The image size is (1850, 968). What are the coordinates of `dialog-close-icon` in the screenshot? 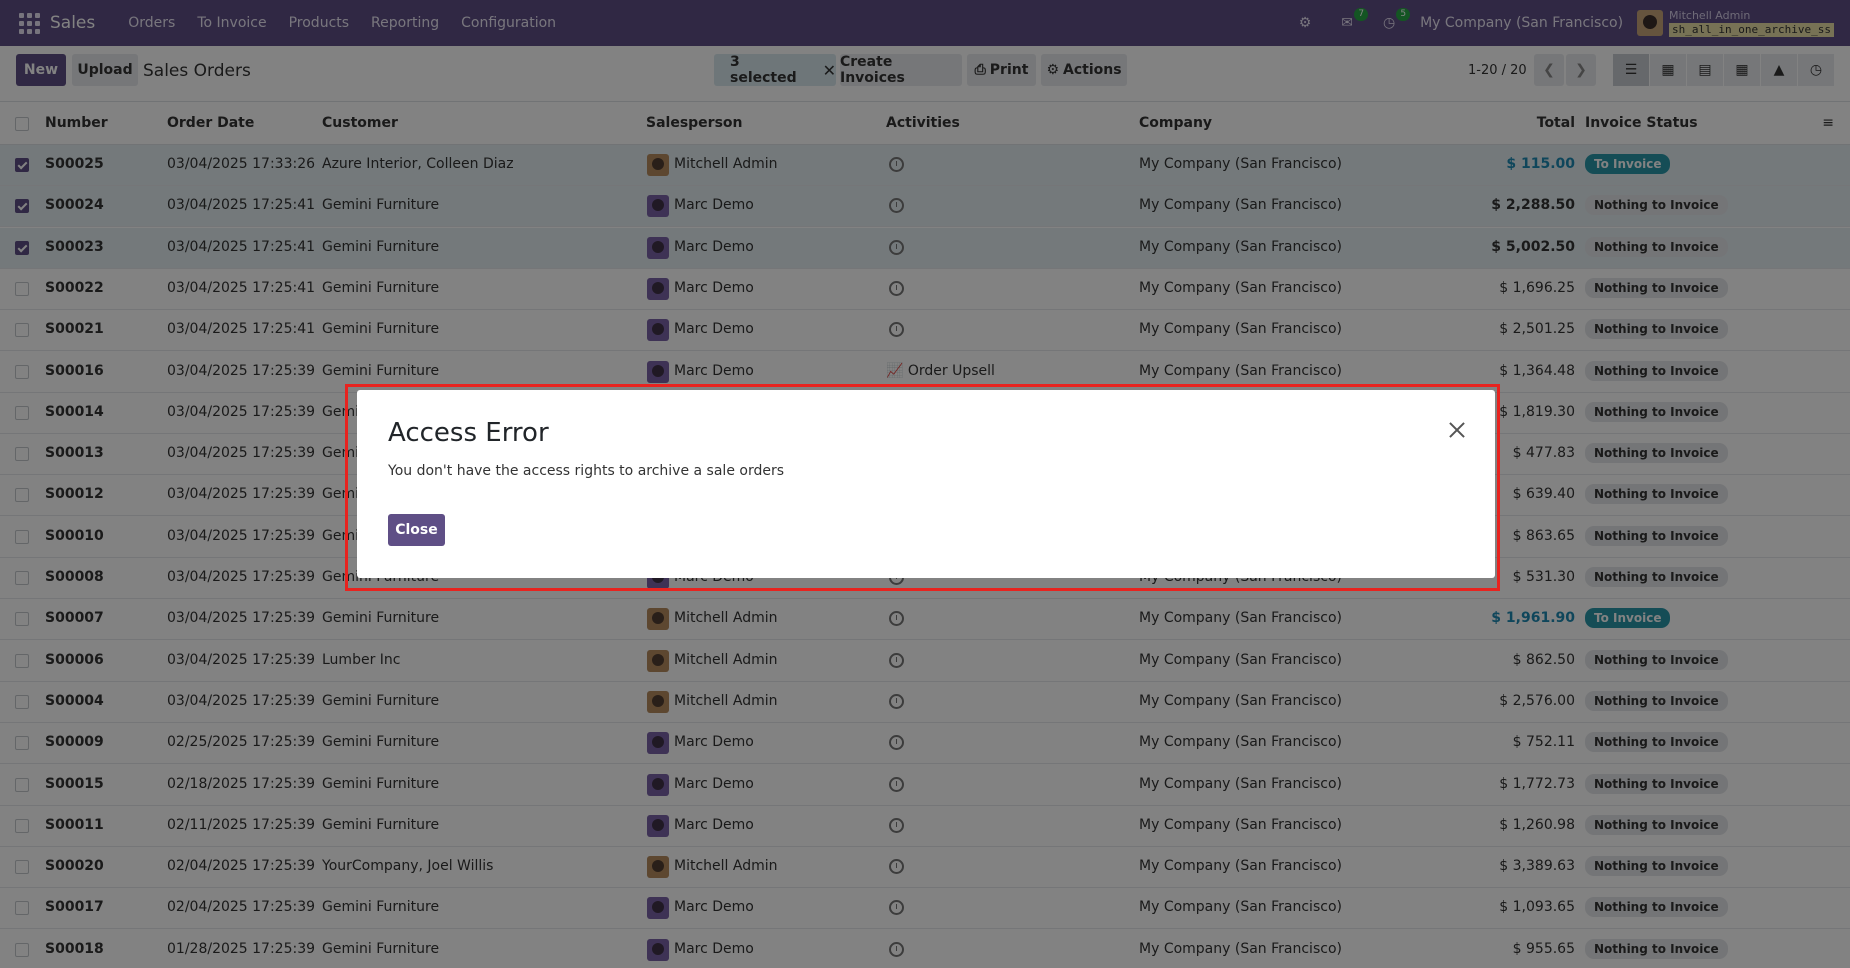 It's located at (1457, 430).